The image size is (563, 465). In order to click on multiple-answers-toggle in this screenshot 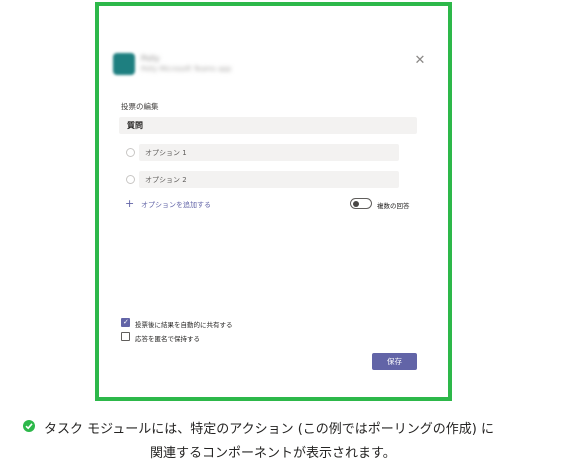, I will do `click(361, 203)`.